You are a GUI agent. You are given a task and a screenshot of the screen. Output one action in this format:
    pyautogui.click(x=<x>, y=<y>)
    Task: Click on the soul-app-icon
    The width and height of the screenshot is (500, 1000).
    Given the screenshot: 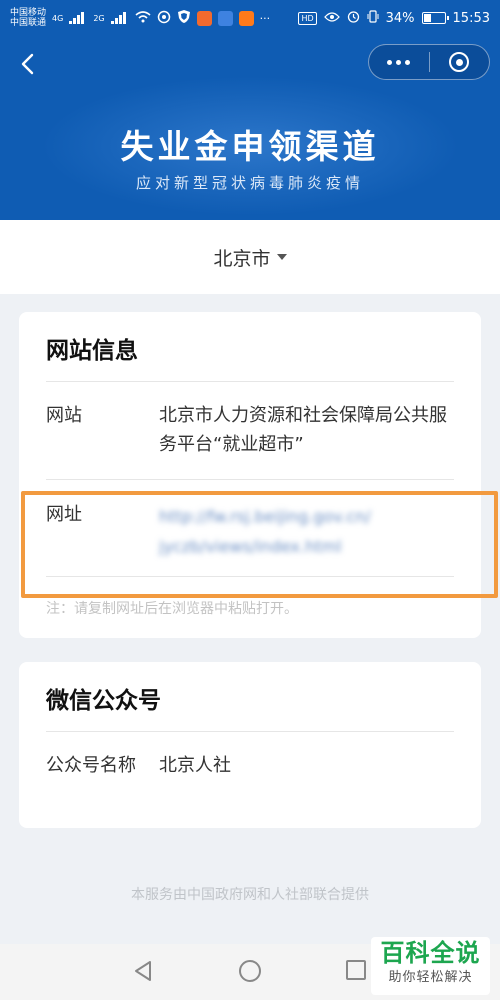 What is the action you would take?
    pyautogui.click(x=204, y=18)
    